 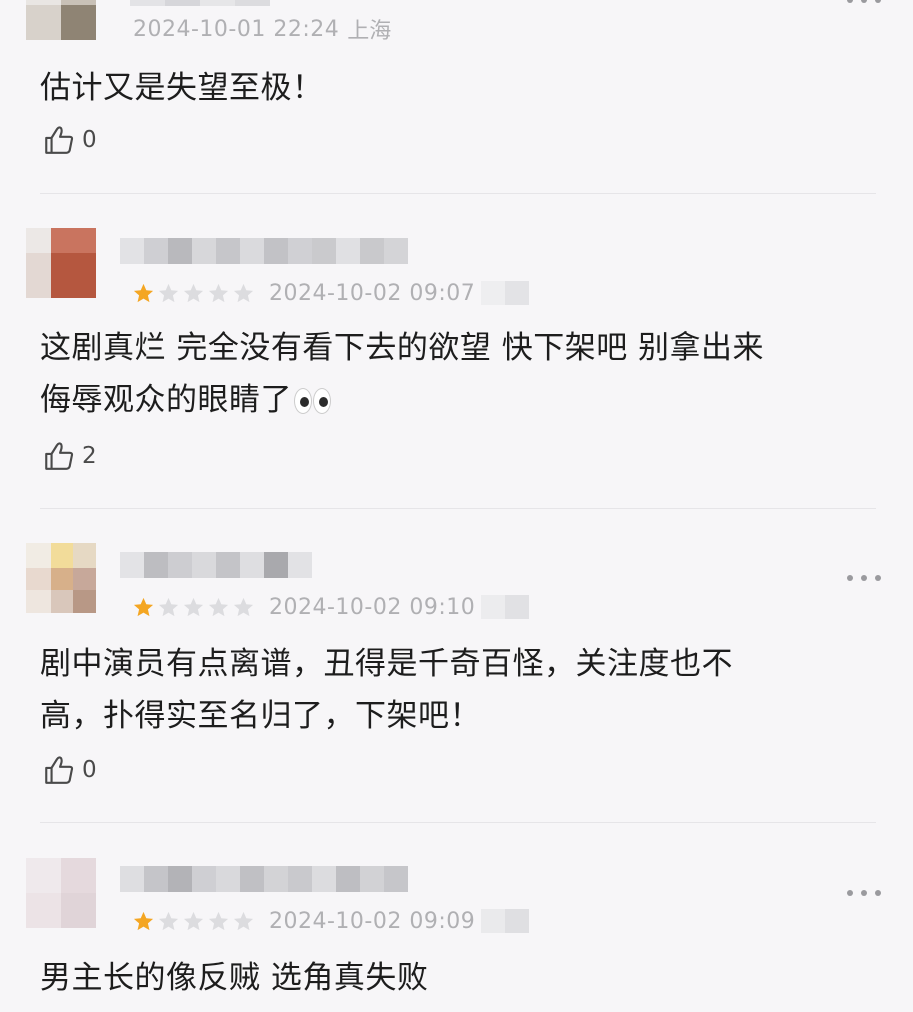 I want to click on timestamp: 2024-10-02 09:10, so click(x=372, y=607).